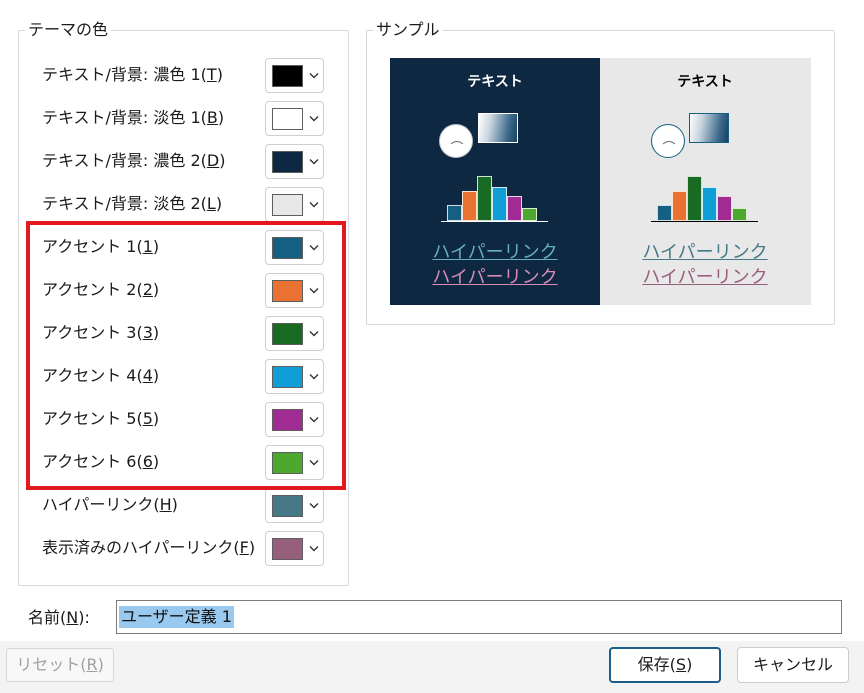 The height and width of the screenshot is (693, 864). I want to click on access-key: D, so click(213, 160).